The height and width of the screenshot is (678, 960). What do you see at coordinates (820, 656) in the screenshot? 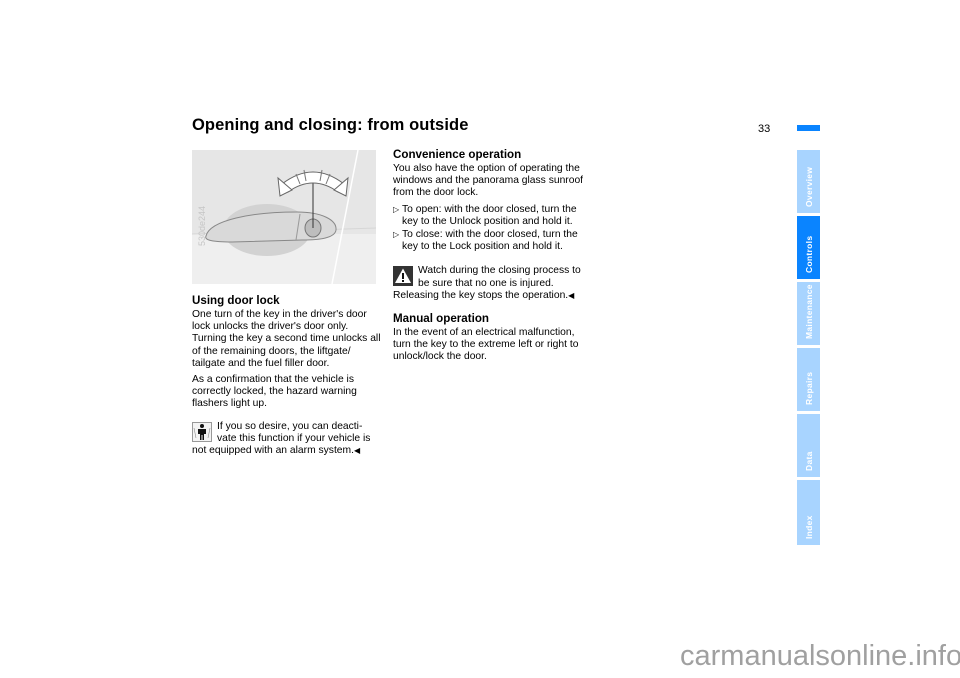
I see `watermark: carmanualsonline.info` at bounding box center [820, 656].